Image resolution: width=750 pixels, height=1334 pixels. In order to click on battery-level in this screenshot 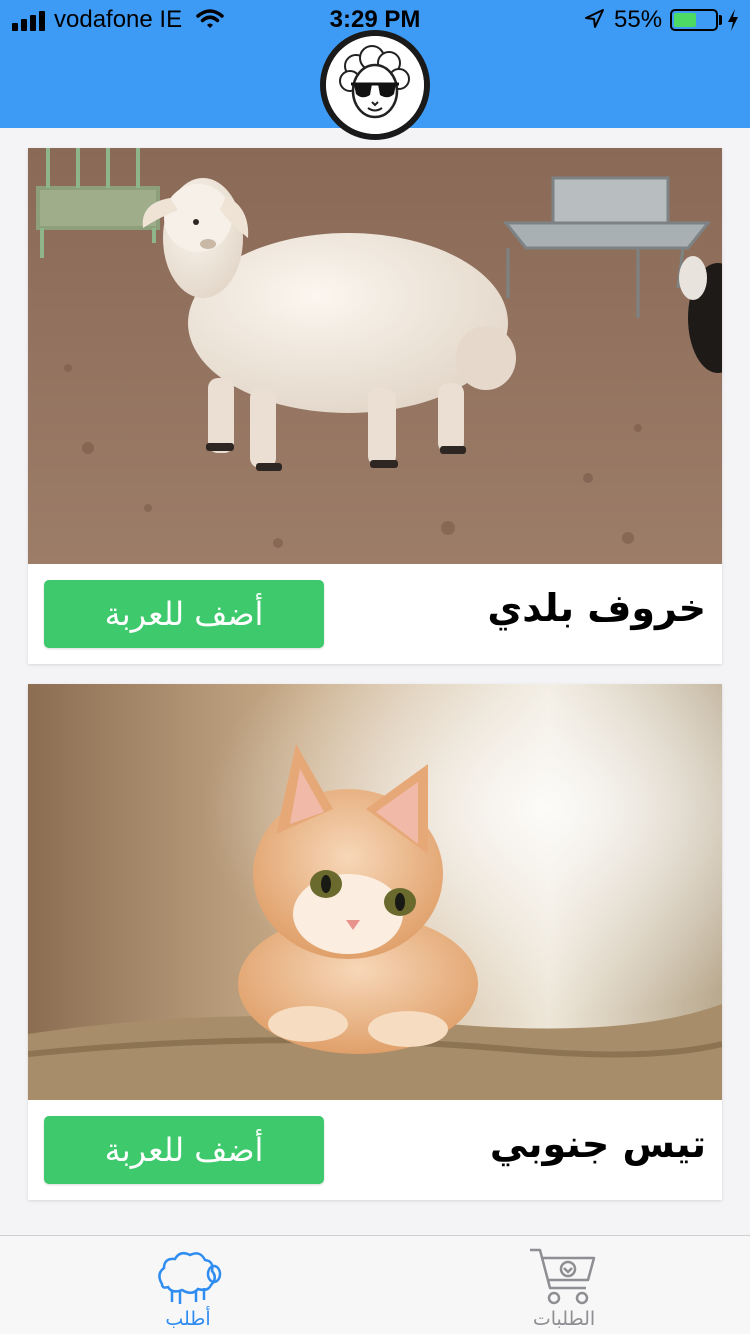, I will do `click(685, 20)`.